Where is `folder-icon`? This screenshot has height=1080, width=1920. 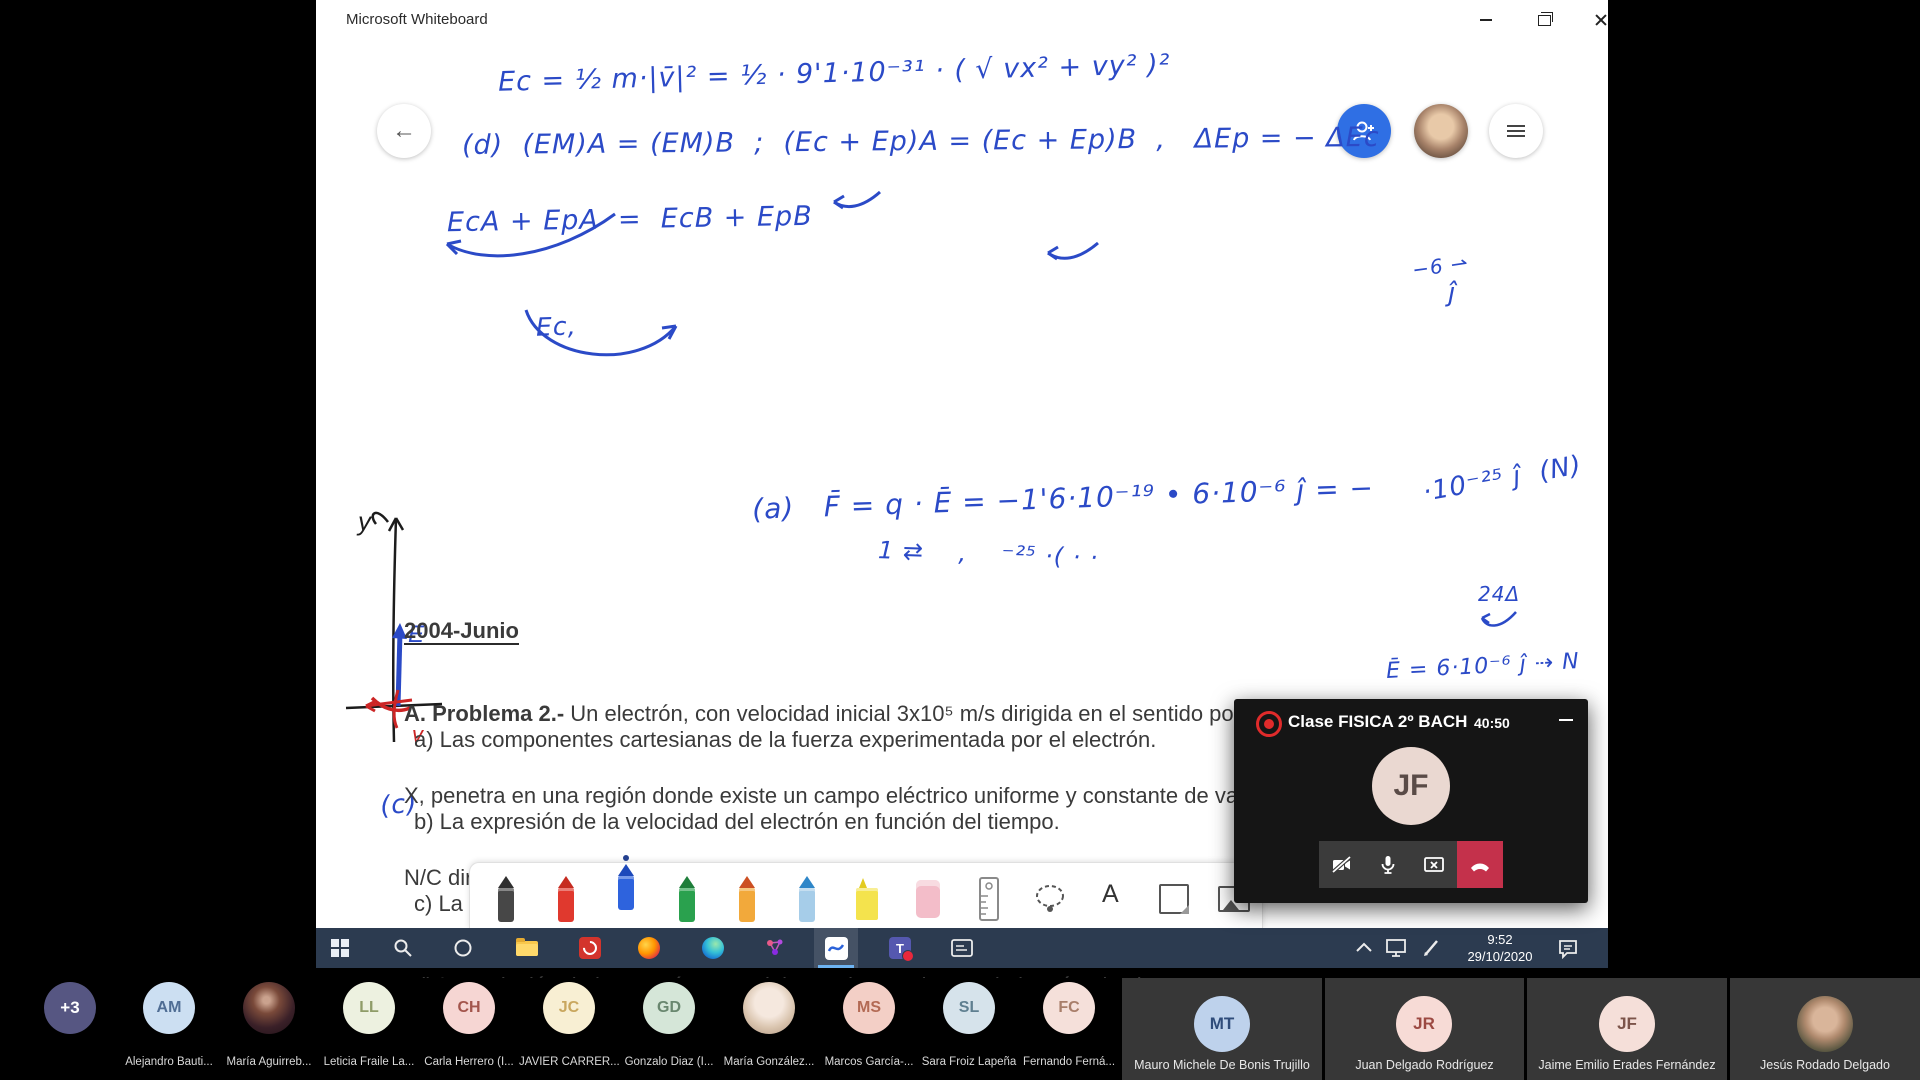
folder-icon is located at coordinates (527, 946).